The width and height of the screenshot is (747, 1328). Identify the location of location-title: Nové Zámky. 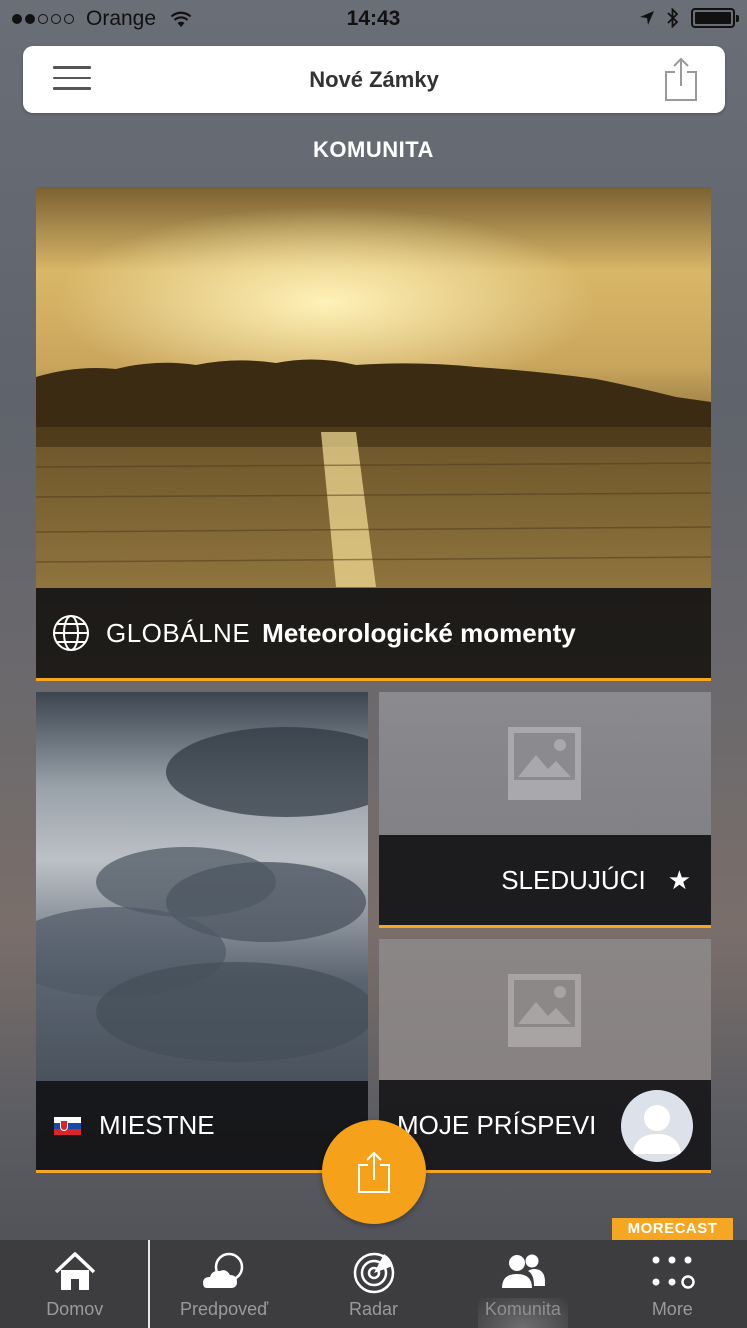
(374, 80).